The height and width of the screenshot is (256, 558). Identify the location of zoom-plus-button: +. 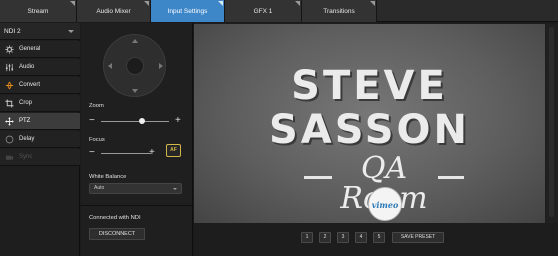
(178, 121).